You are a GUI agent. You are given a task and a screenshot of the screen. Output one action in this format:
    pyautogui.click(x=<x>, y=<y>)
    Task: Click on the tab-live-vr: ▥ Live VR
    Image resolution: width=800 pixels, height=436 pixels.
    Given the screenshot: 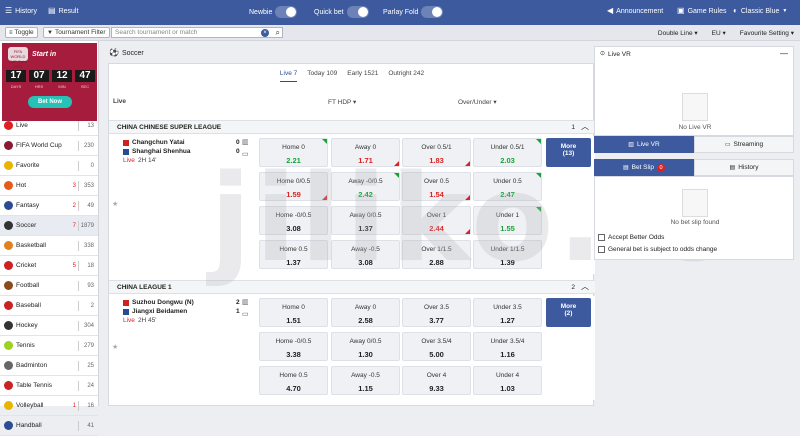 What is the action you would take?
    pyautogui.click(x=644, y=144)
    